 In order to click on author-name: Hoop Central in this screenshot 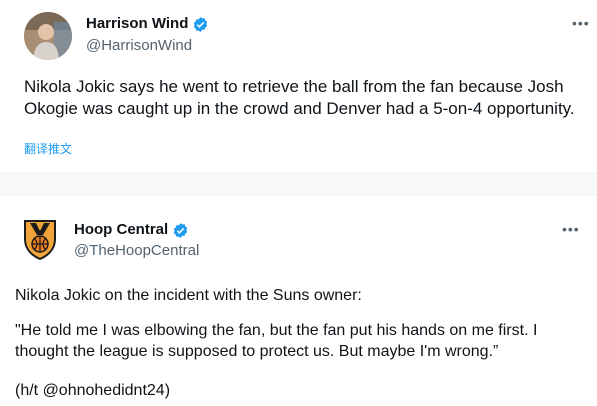, I will do `click(121, 230)`.